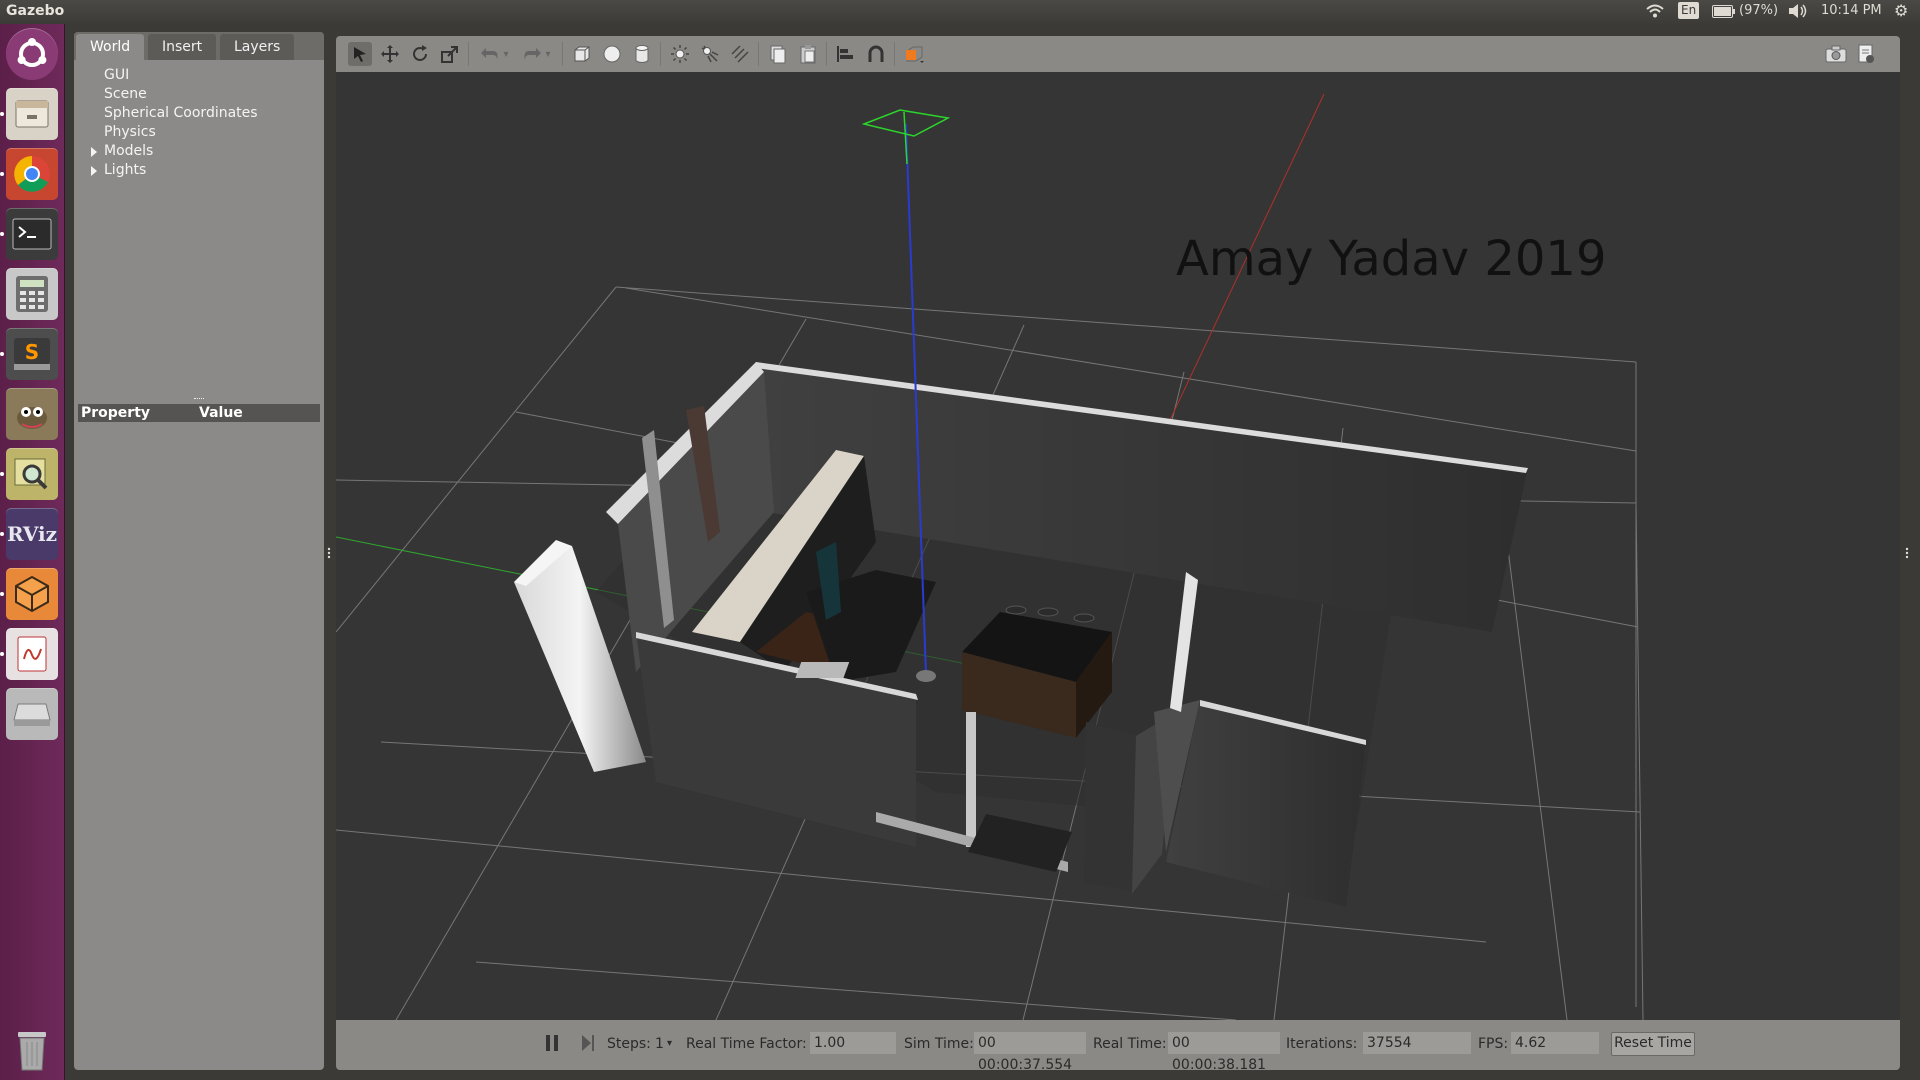 The height and width of the screenshot is (1080, 1920). What do you see at coordinates (846, 54) in the screenshot?
I see `align-icon` at bounding box center [846, 54].